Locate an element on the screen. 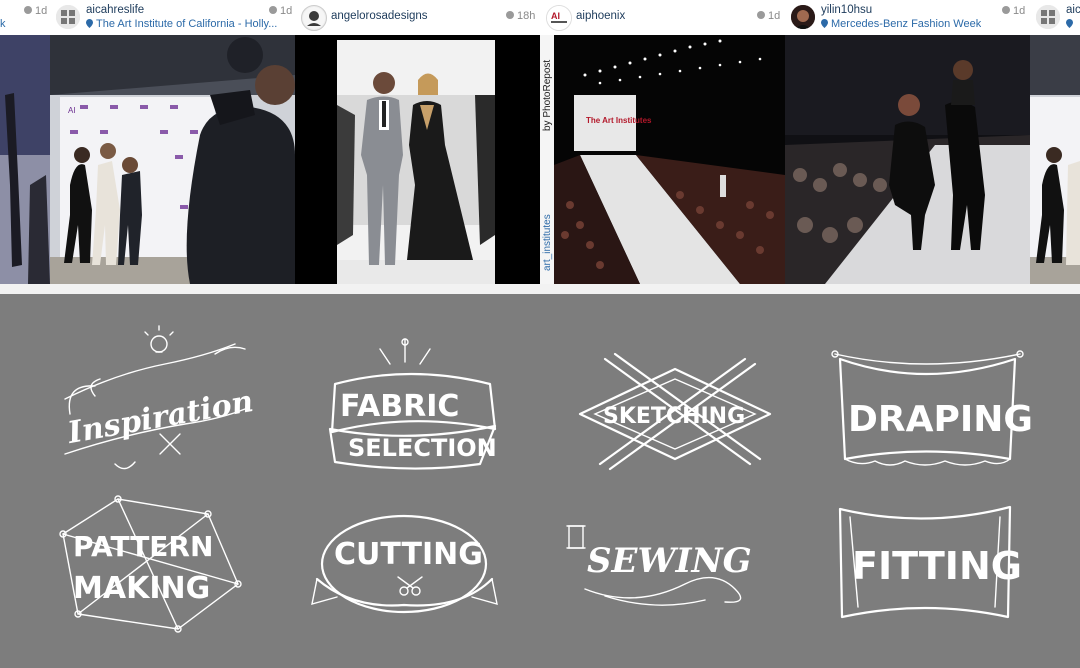 The image size is (1080, 668). post-header: AI aiphoenix 1d is located at coordinates (662, 17).